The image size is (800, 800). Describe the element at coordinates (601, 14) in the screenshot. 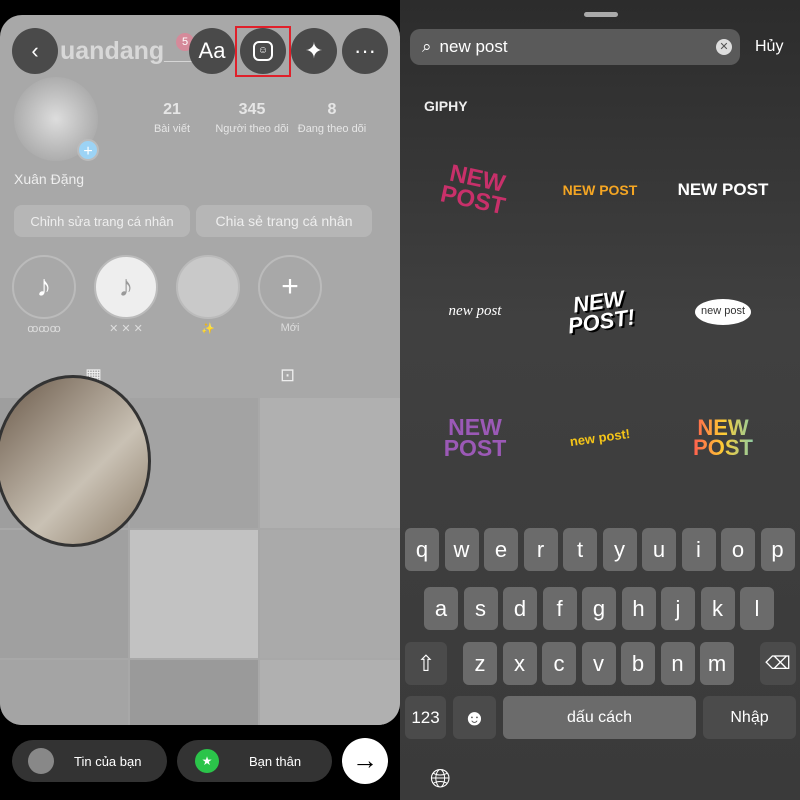

I see `drag-handle` at that location.